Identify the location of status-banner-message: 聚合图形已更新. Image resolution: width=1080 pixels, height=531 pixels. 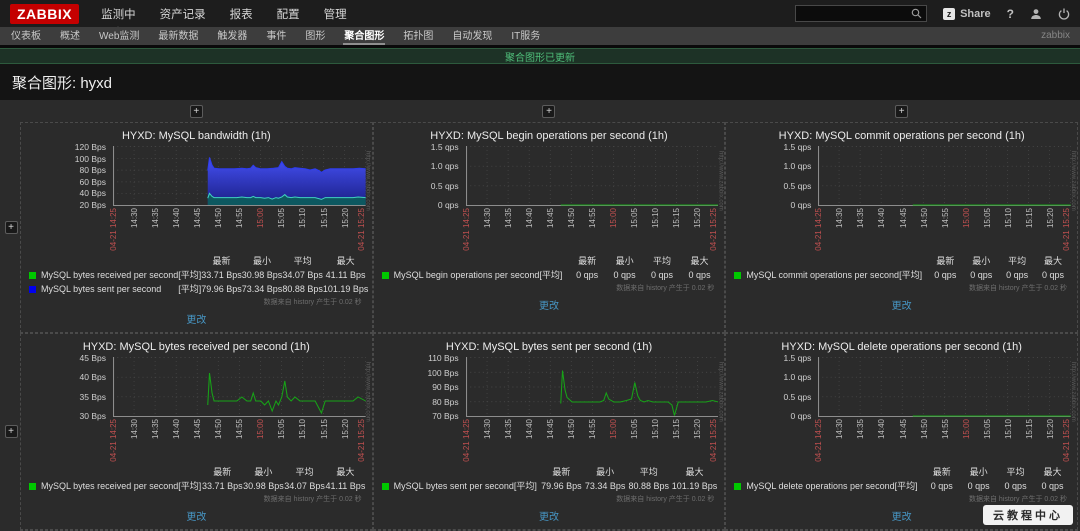
(540, 58).